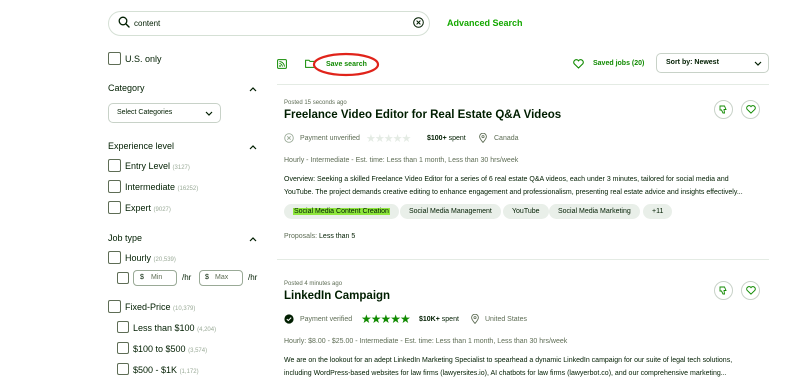 Image resolution: width=811 pixels, height=385 pixels. I want to click on category-collapse-icon, so click(253, 89).